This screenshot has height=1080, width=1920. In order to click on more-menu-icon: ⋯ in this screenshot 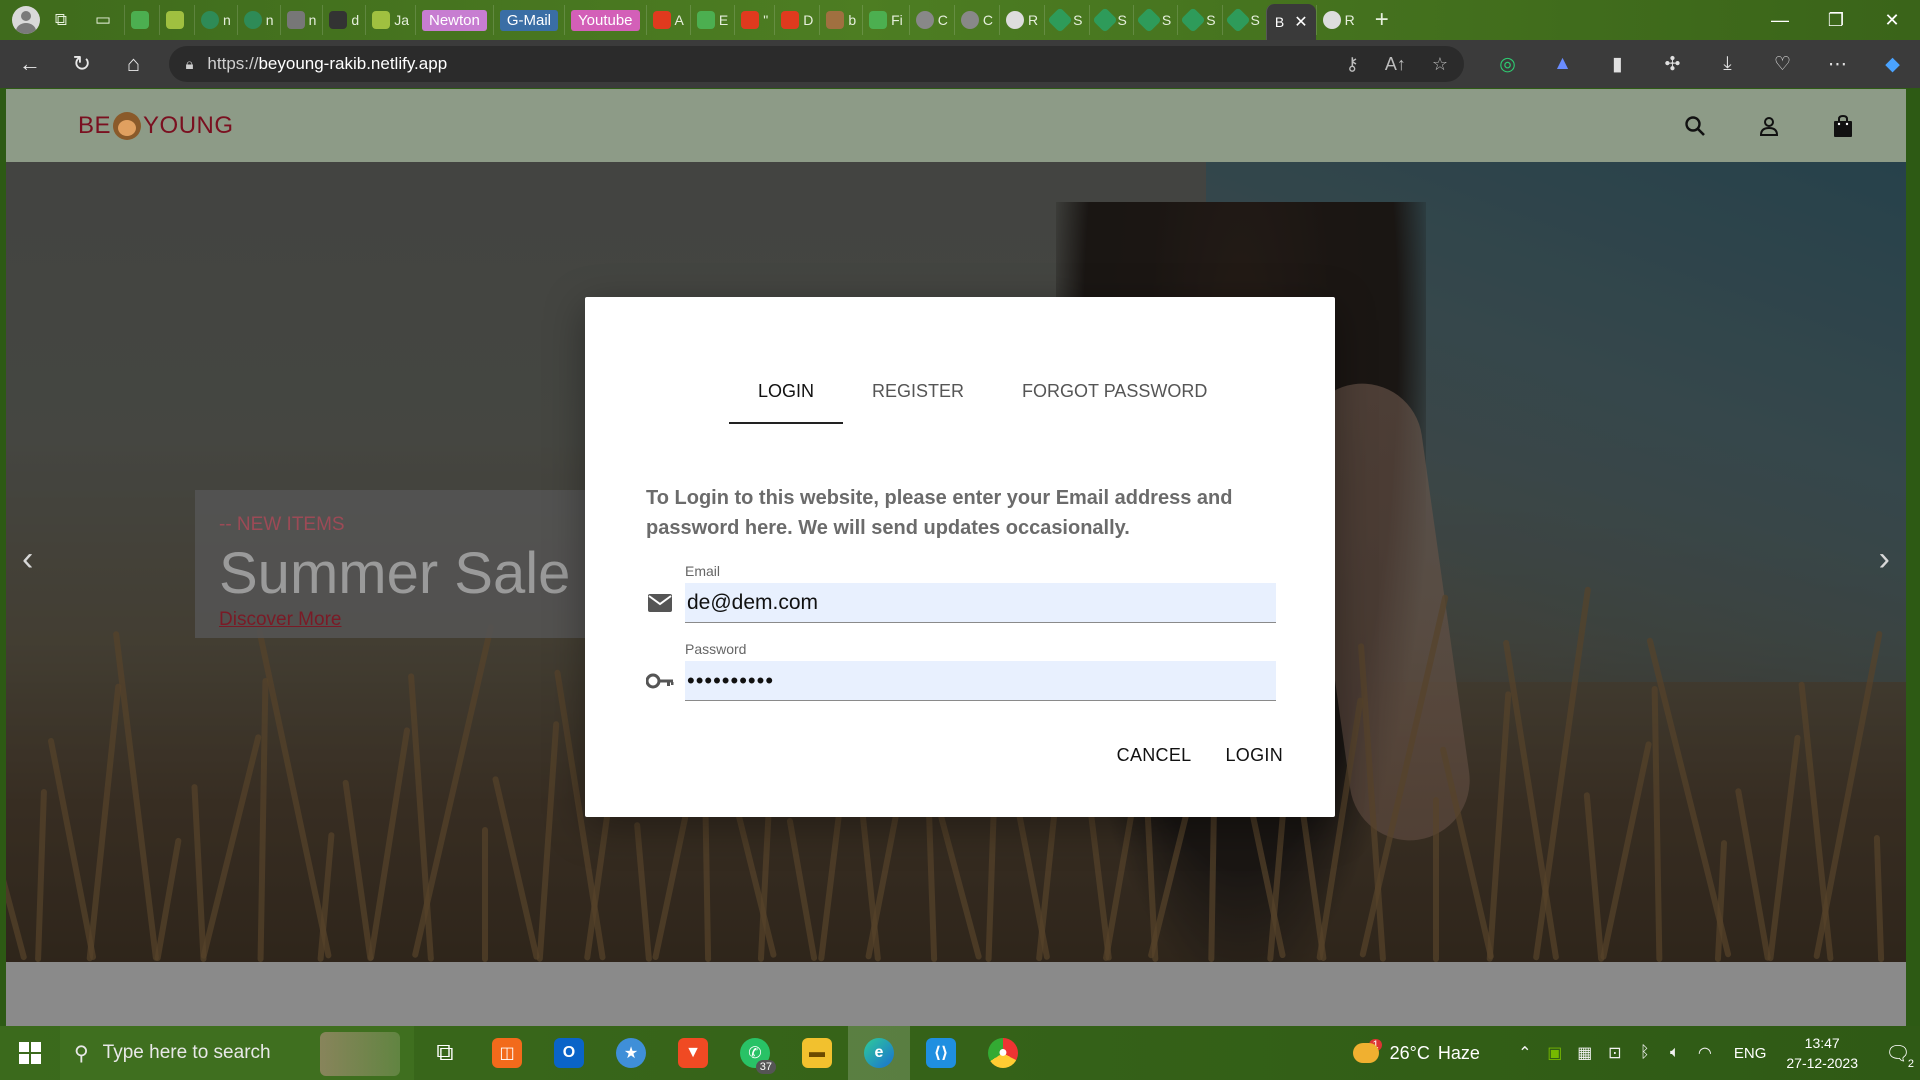, I will do `click(1837, 64)`.